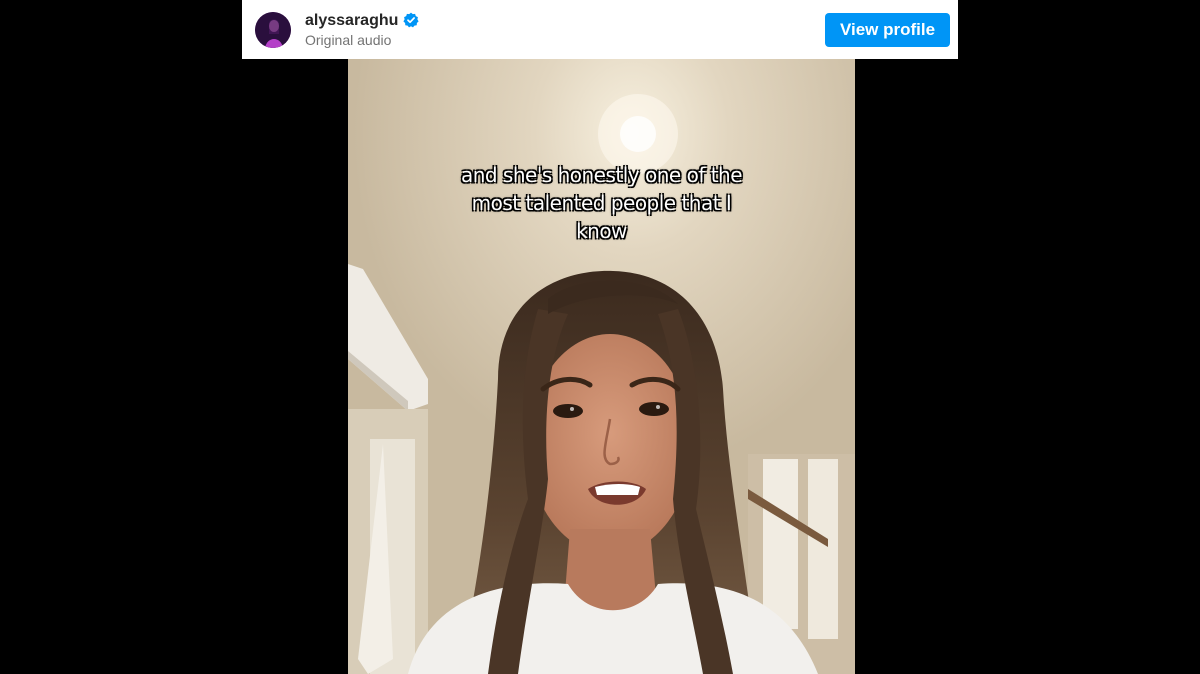  What do you see at coordinates (601, 231) in the screenshot?
I see `caption-line: know` at bounding box center [601, 231].